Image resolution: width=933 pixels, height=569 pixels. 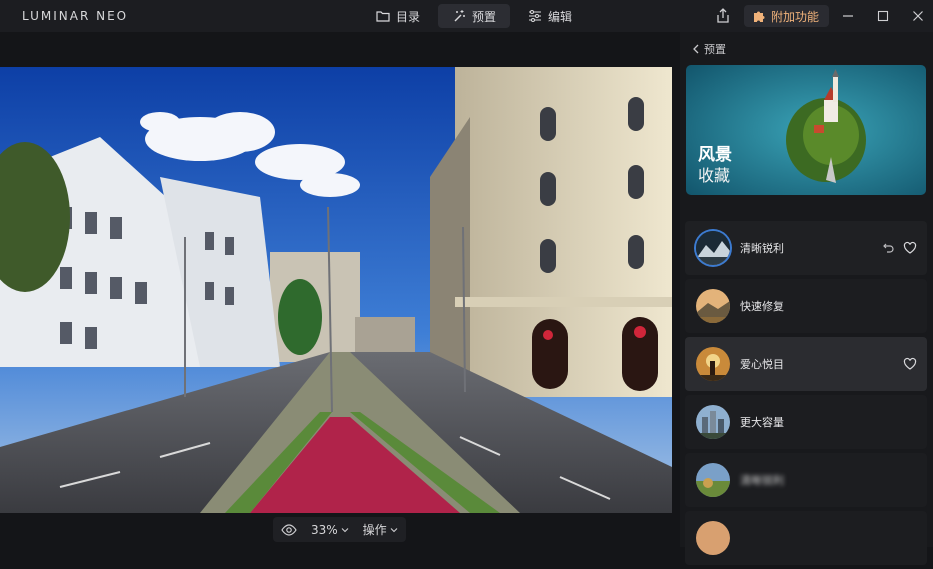 What do you see at coordinates (806, 422) in the screenshot?
I see `preset-item: 更大容量` at bounding box center [806, 422].